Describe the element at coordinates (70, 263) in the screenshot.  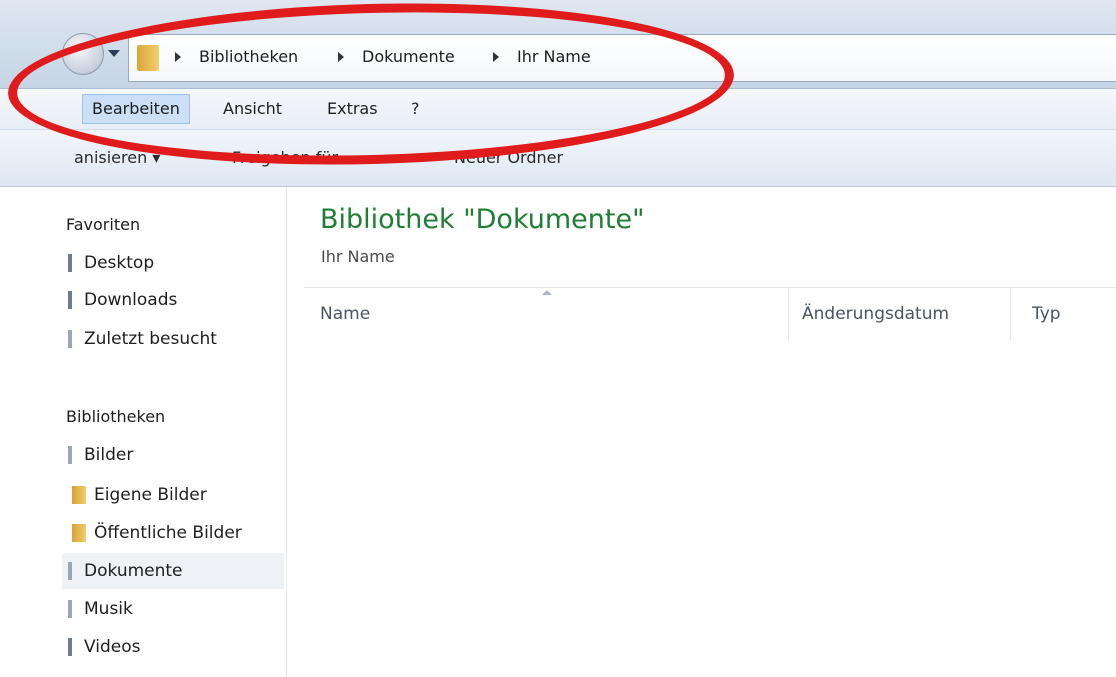
I see `desktop-icon` at that location.